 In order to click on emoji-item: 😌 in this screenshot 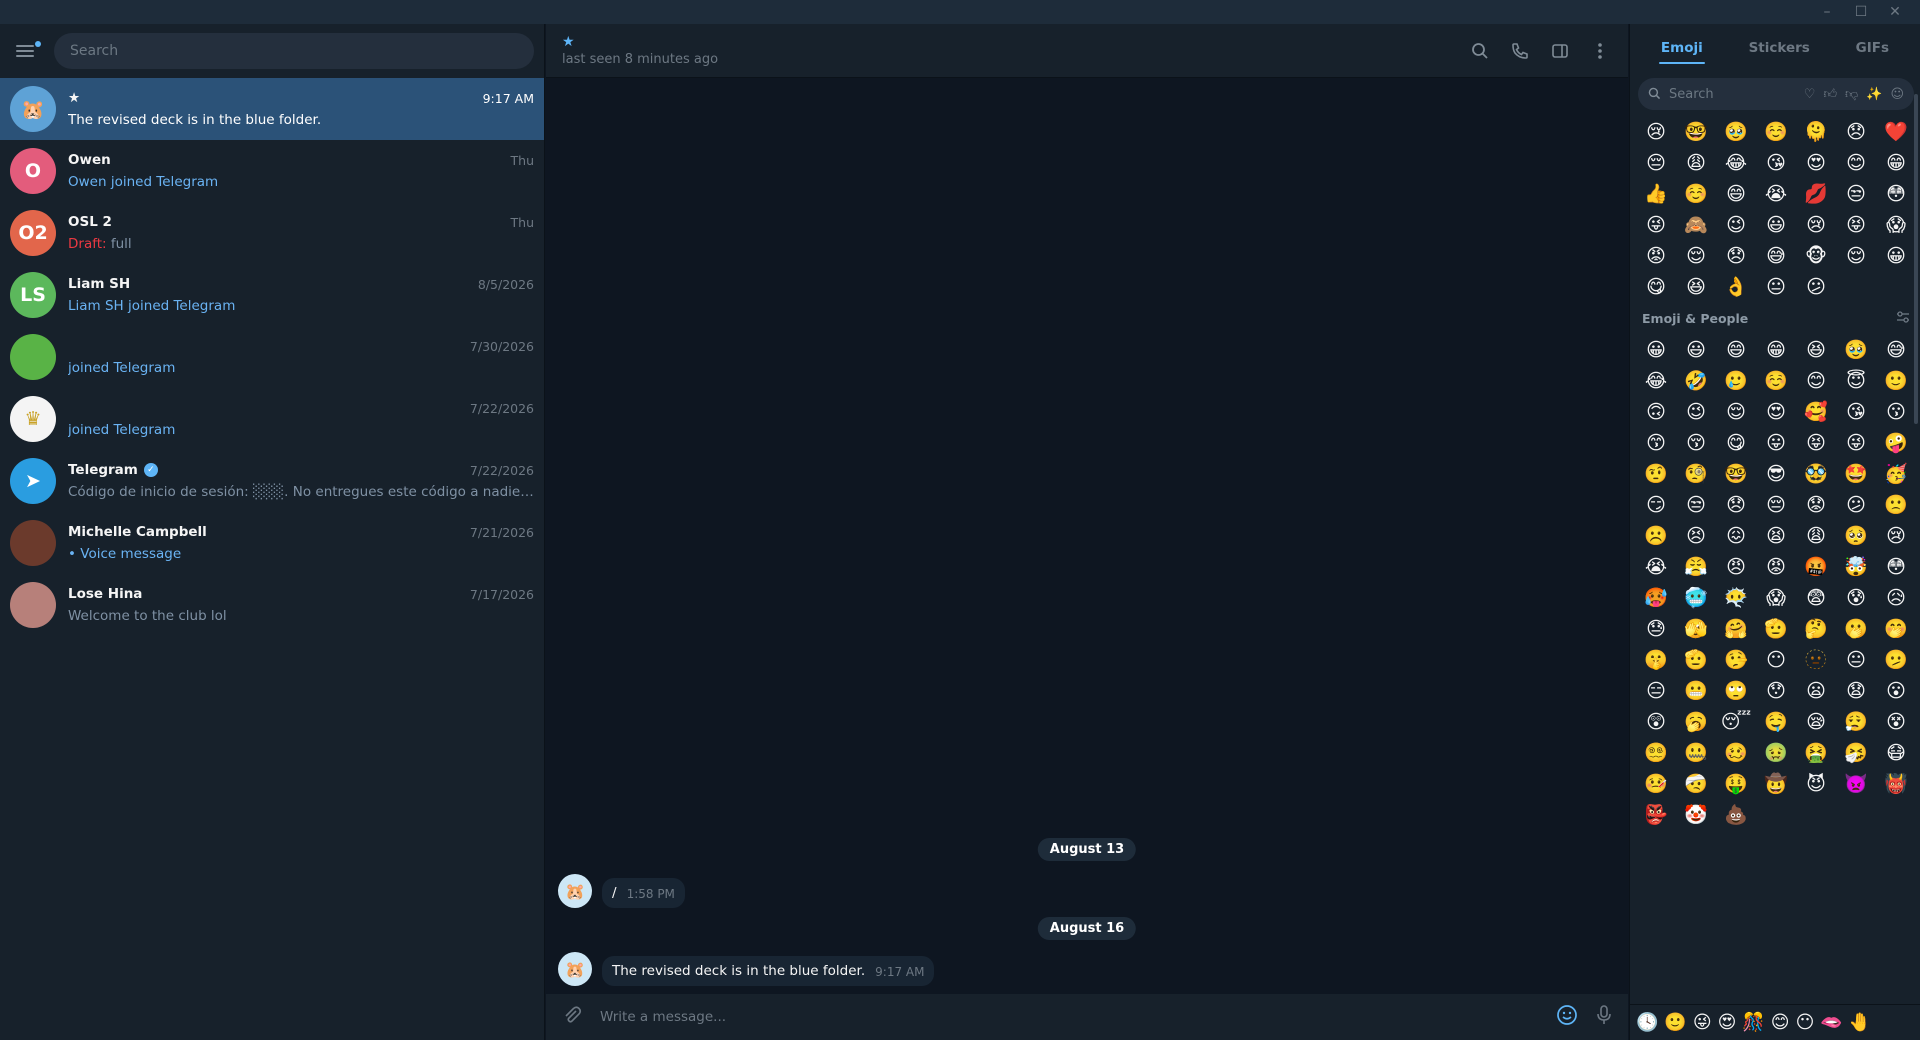, I will do `click(1856, 256)`.